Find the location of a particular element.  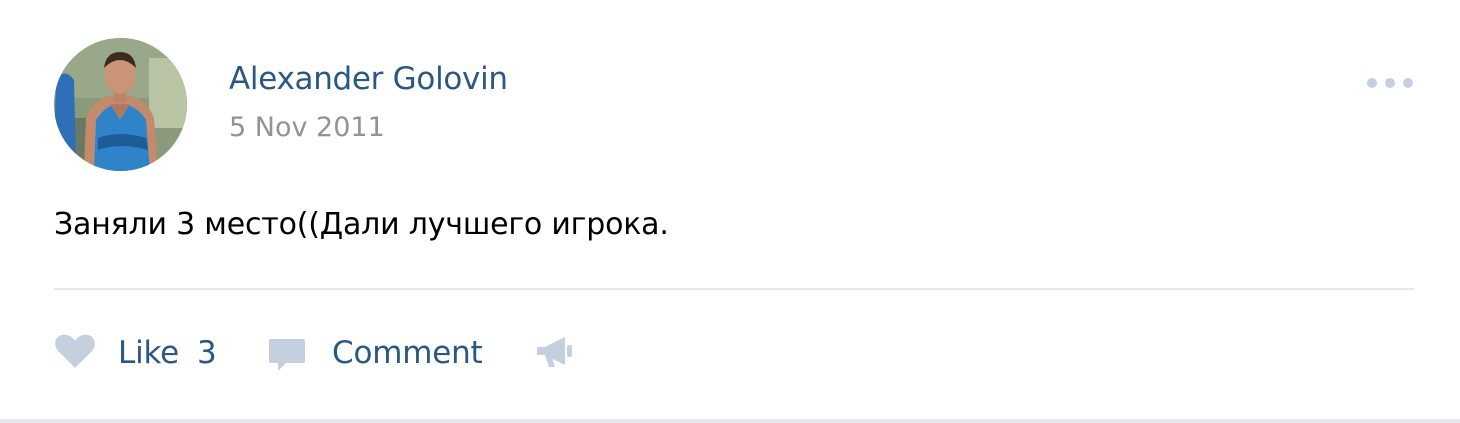

megaphone-icon is located at coordinates (555, 353).